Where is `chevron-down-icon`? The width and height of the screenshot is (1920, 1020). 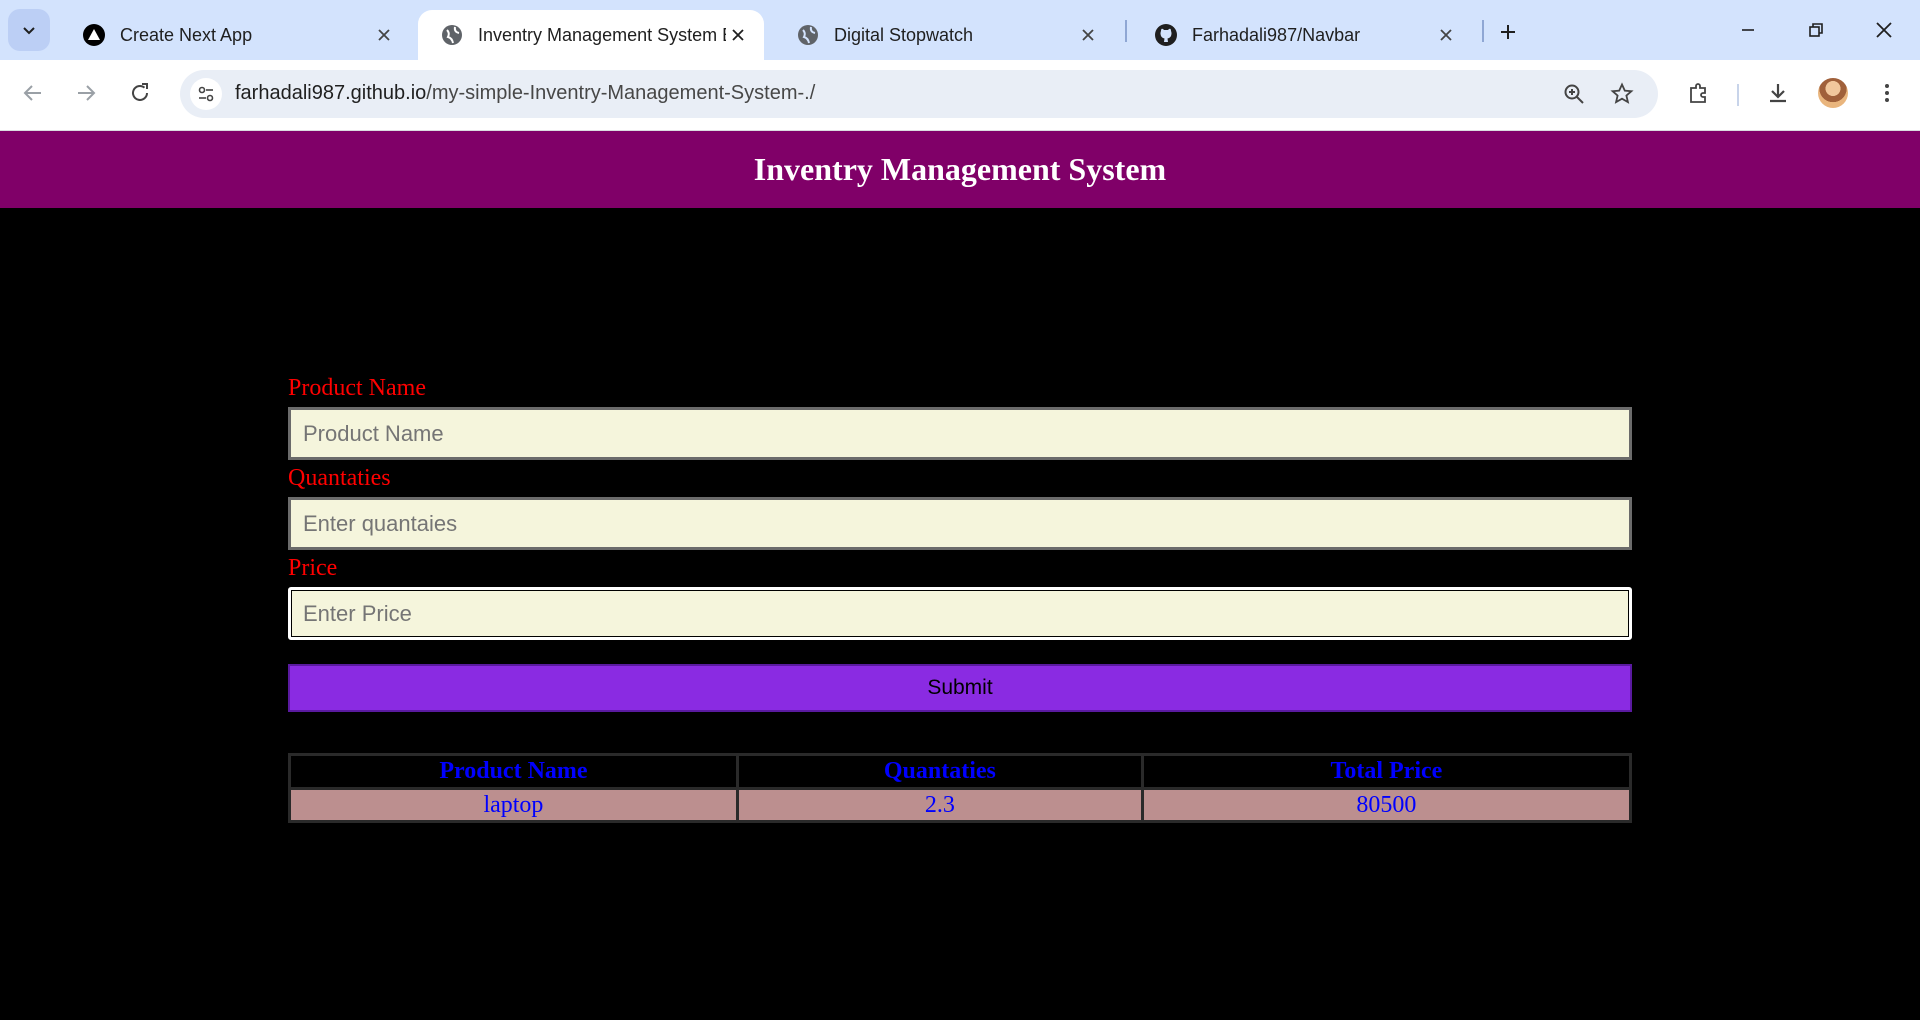 chevron-down-icon is located at coordinates (29, 31).